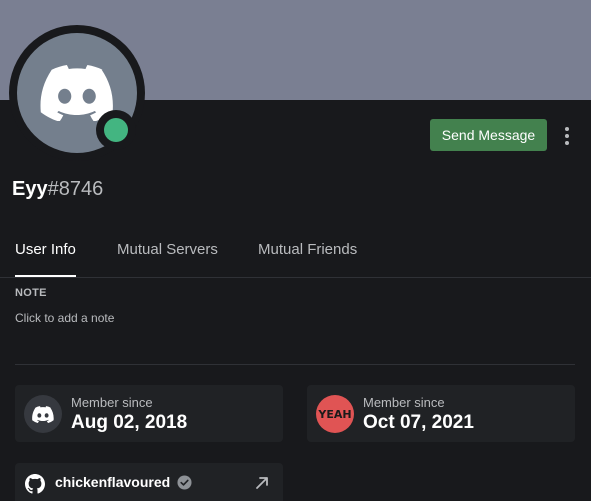  I want to click on server-yeah-icon: YEAH, so click(335, 414).